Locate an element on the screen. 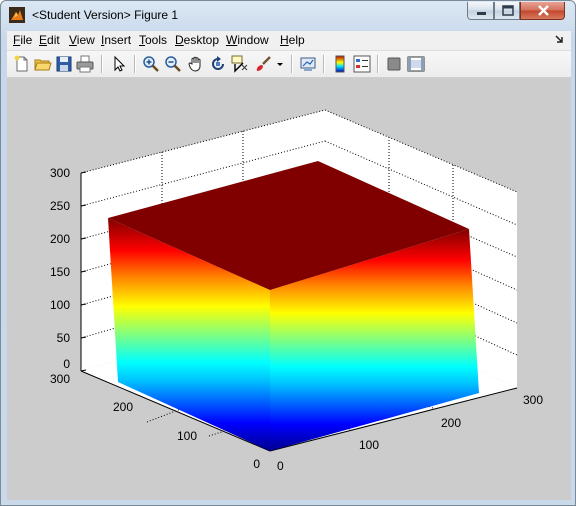 This screenshot has height=506, width=576. brush-icon is located at coordinates (263, 64).